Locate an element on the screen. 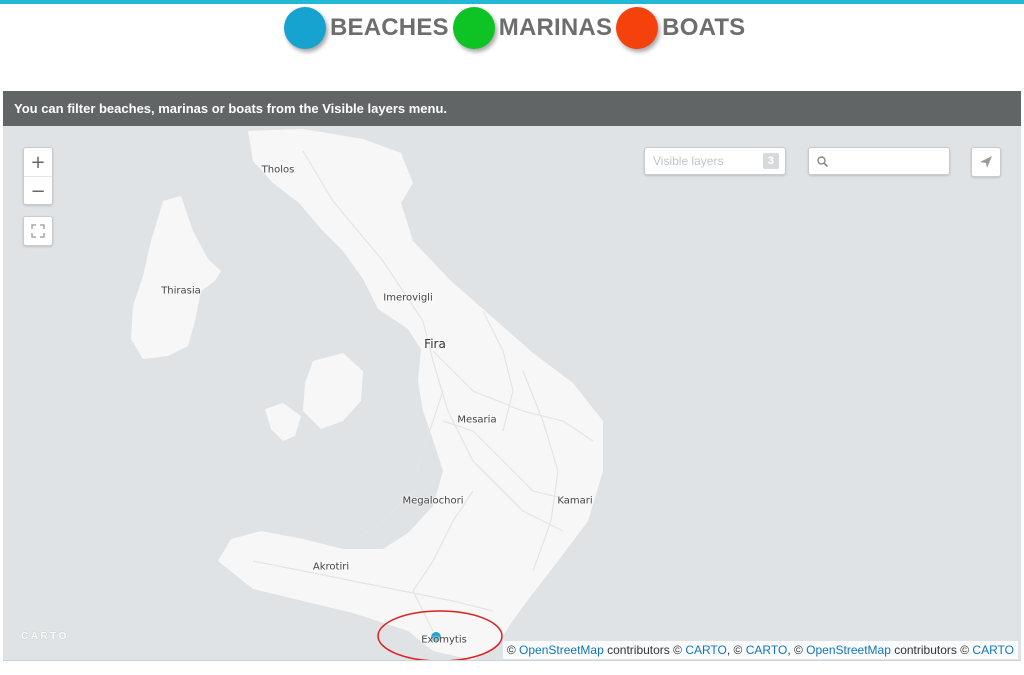 This screenshot has height=675, width=1024. place-label-fira: Fira is located at coordinates (435, 344).